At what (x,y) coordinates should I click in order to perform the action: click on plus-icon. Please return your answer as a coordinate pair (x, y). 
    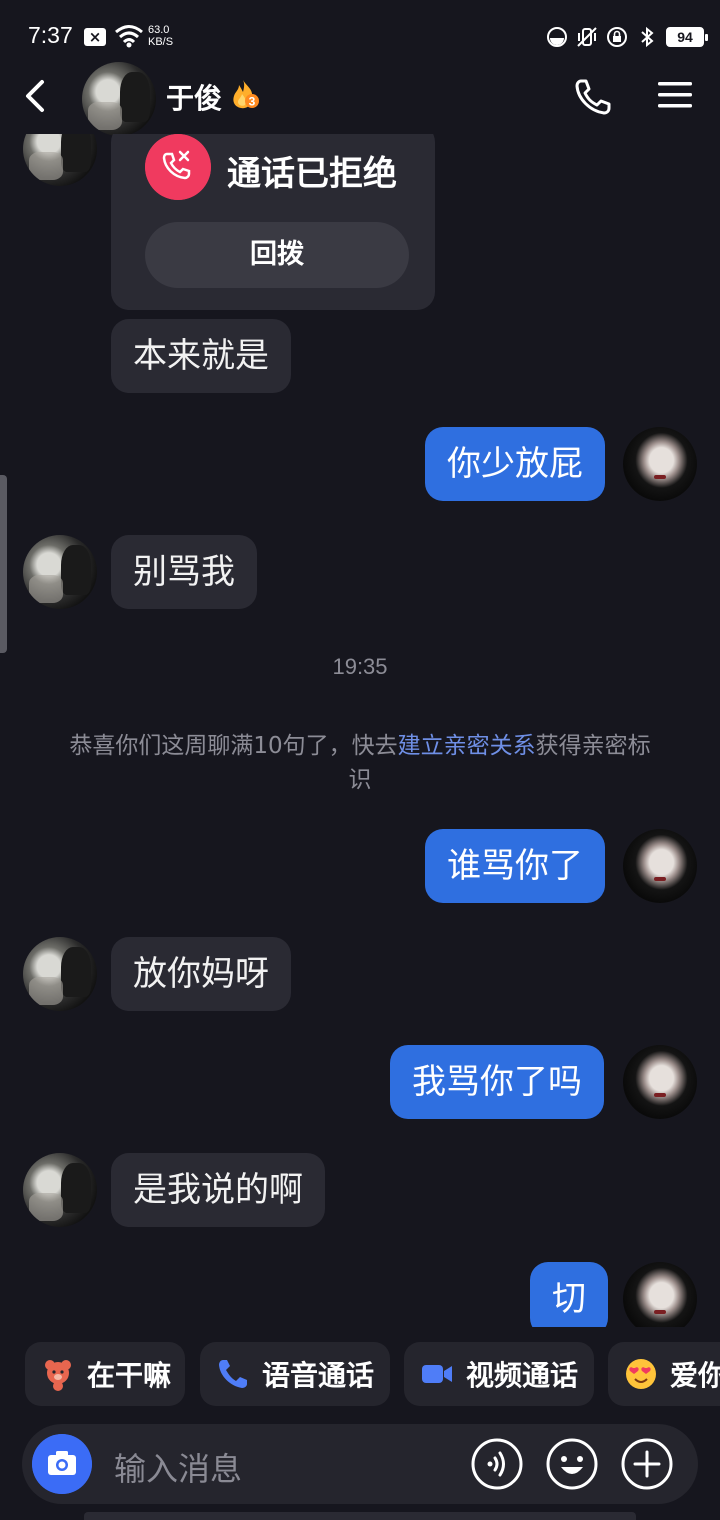
    Looking at the image, I should click on (647, 1464).